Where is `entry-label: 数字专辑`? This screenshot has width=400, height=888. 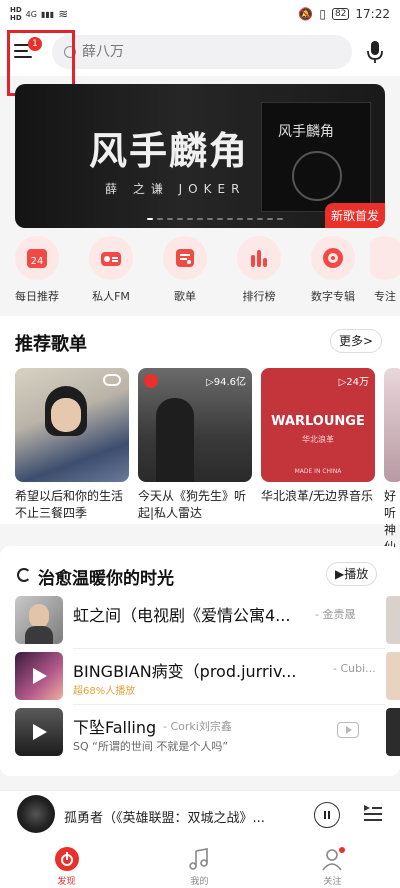 entry-label: 数字专辑 is located at coordinates (333, 296).